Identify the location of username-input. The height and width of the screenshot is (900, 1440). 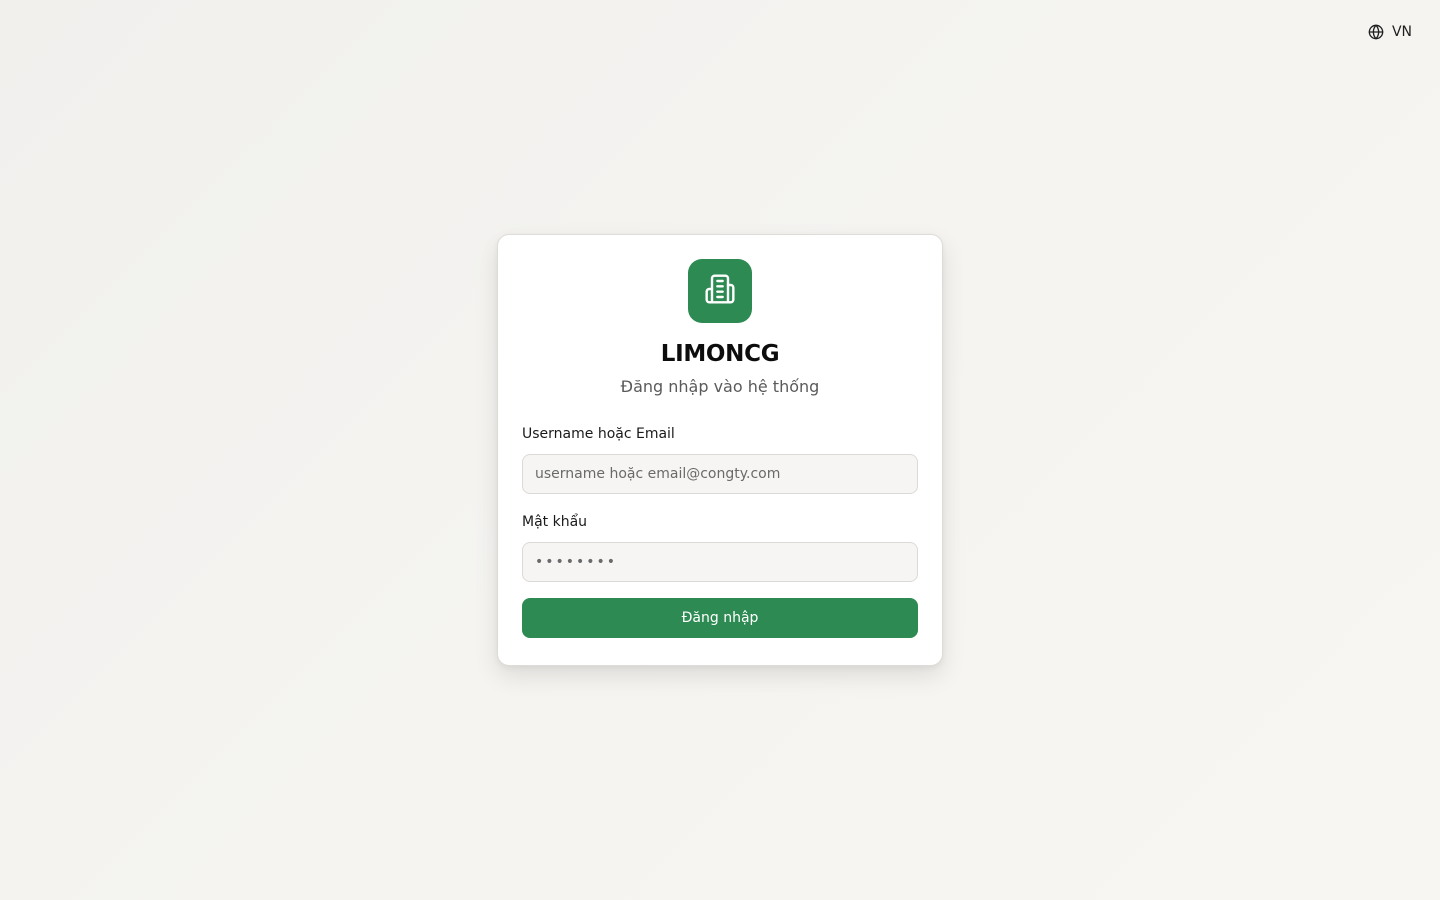
(720, 474).